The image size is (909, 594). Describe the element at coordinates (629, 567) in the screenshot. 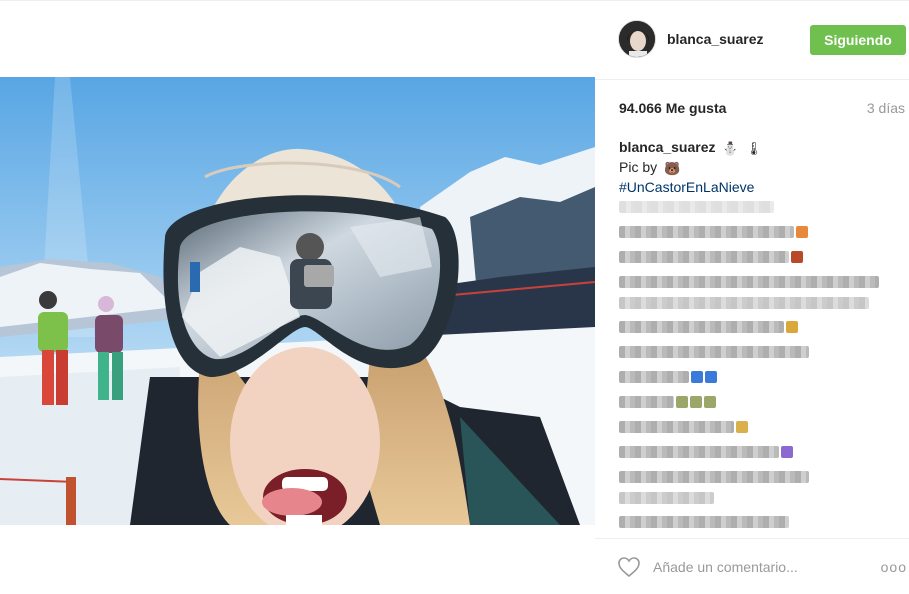

I see `heart-outline-icon` at that location.